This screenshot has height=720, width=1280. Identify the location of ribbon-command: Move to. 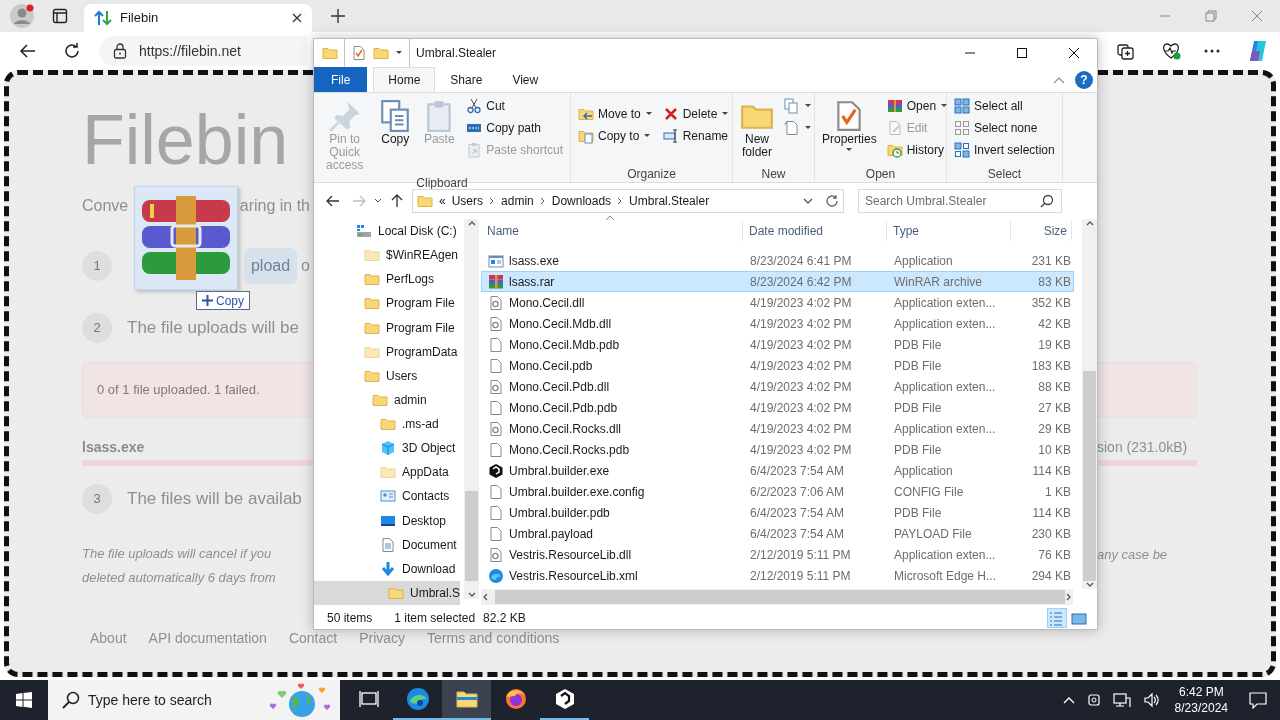
(615, 114).